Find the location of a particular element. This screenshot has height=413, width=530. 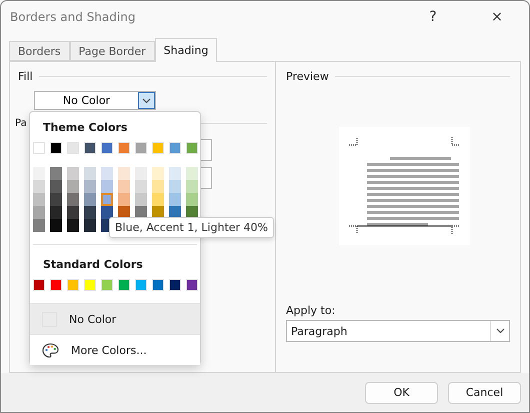

fill-dropdown: No Color is located at coordinates (95, 100).